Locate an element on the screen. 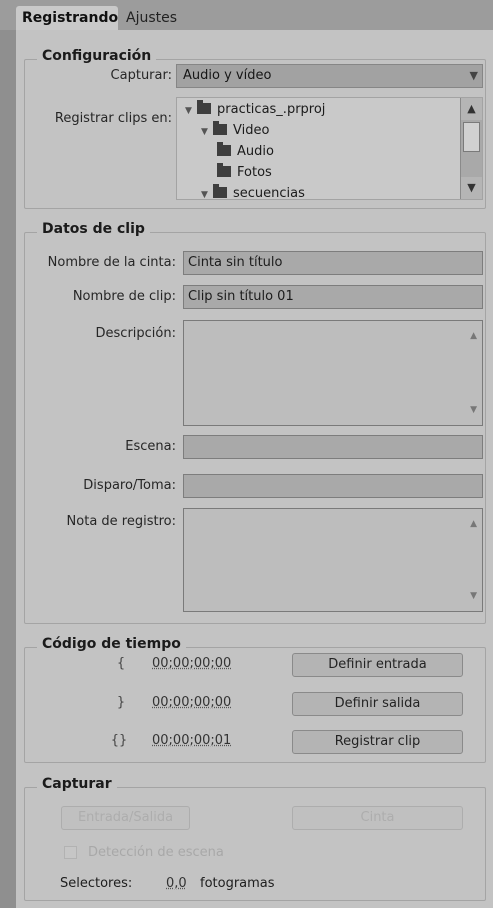  handles-value: 0,0 is located at coordinates (176, 884).